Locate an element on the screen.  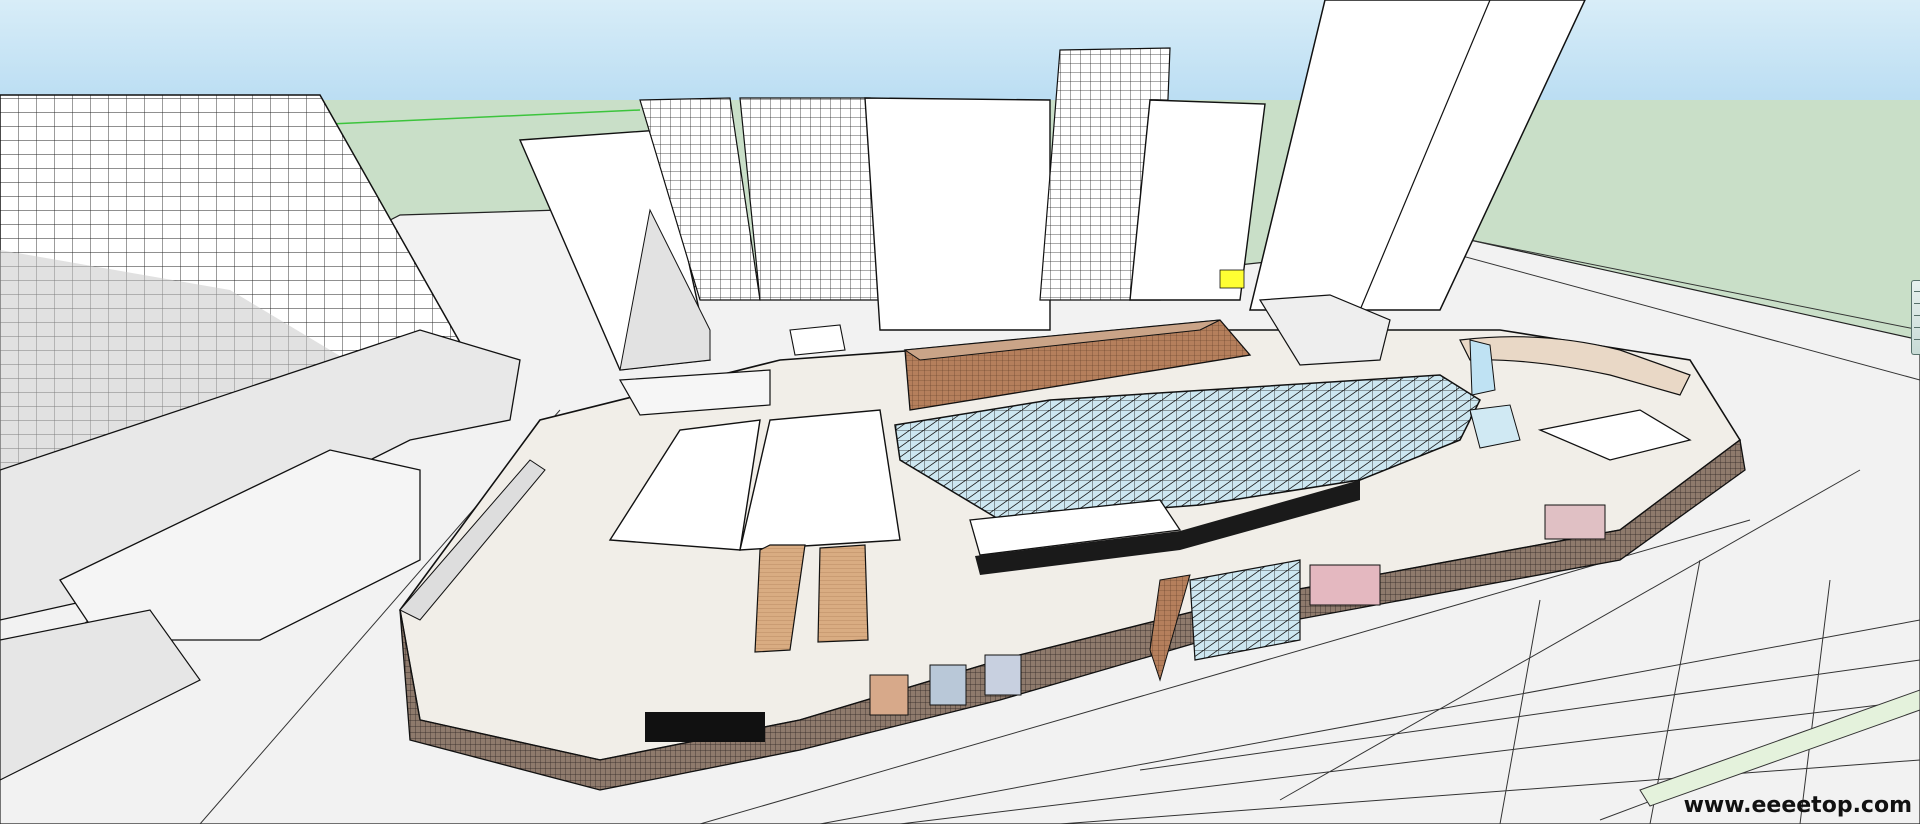
sky is located at coordinates (960, 55).